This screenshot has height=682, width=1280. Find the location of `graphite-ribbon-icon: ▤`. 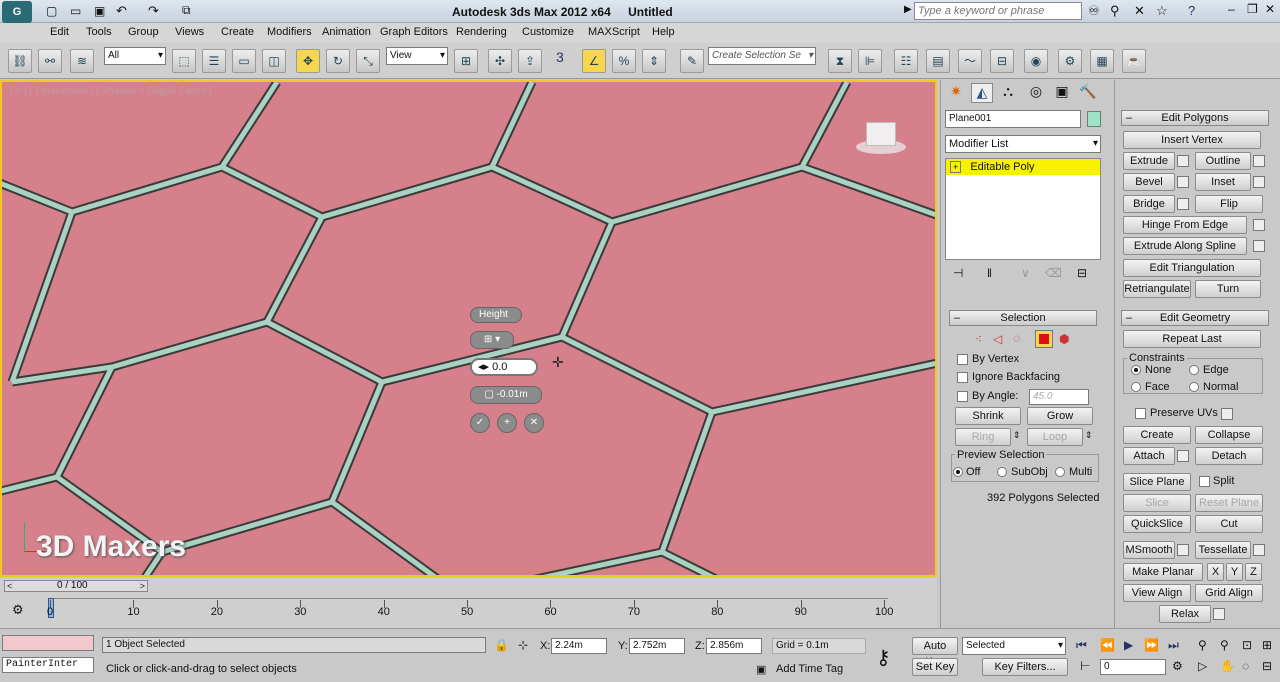

graphite-ribbon-icon: ▤ is located at coordinates (938, 61).